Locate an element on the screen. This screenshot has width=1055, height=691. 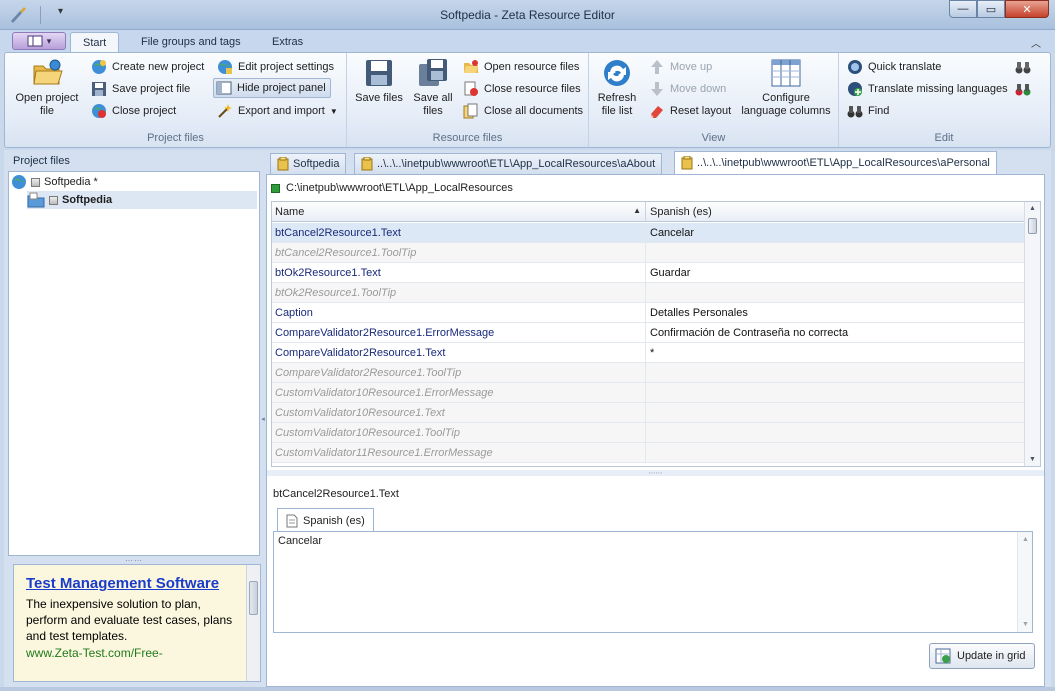
find-button: Find is located at coordinates (868, 111).